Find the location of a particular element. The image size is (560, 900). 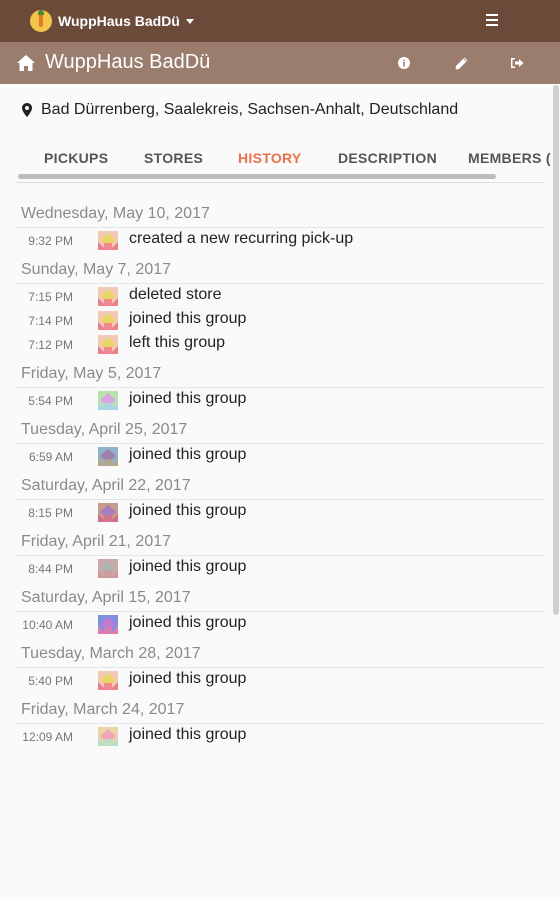

history-entry: 5:54 PM joined this group is located at coordinates (280, 400).